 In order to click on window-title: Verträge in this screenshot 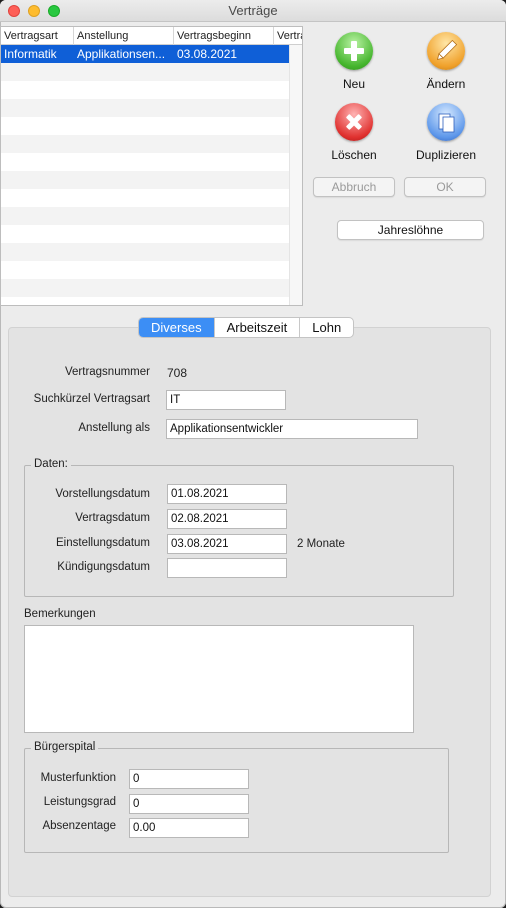, I will do `click(253, 10)`.